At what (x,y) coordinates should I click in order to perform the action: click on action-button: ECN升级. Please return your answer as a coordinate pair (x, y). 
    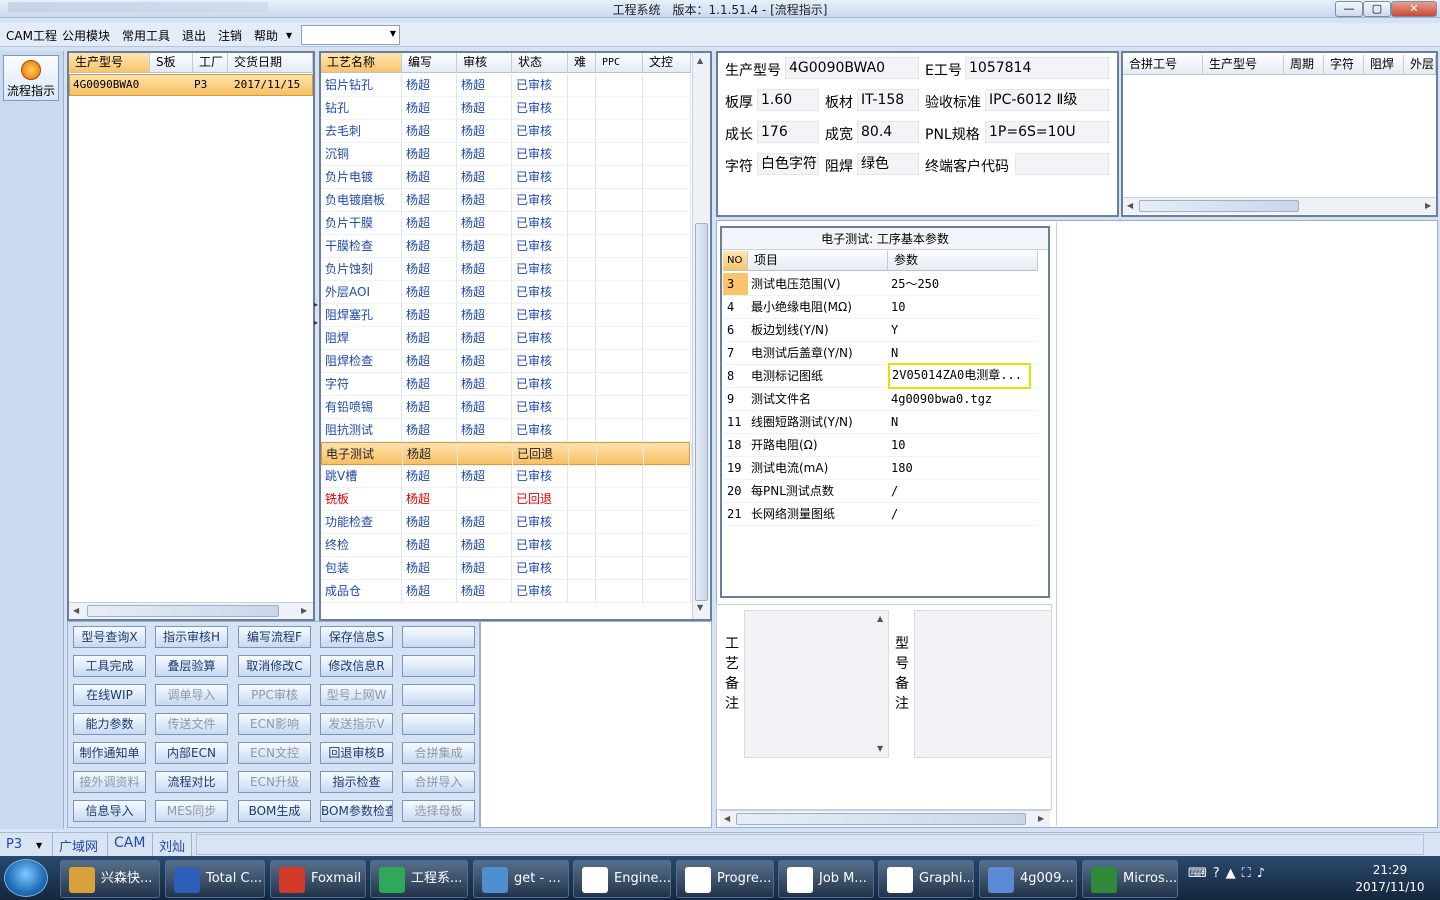
    Looking at the image, I should click on (274, 782).